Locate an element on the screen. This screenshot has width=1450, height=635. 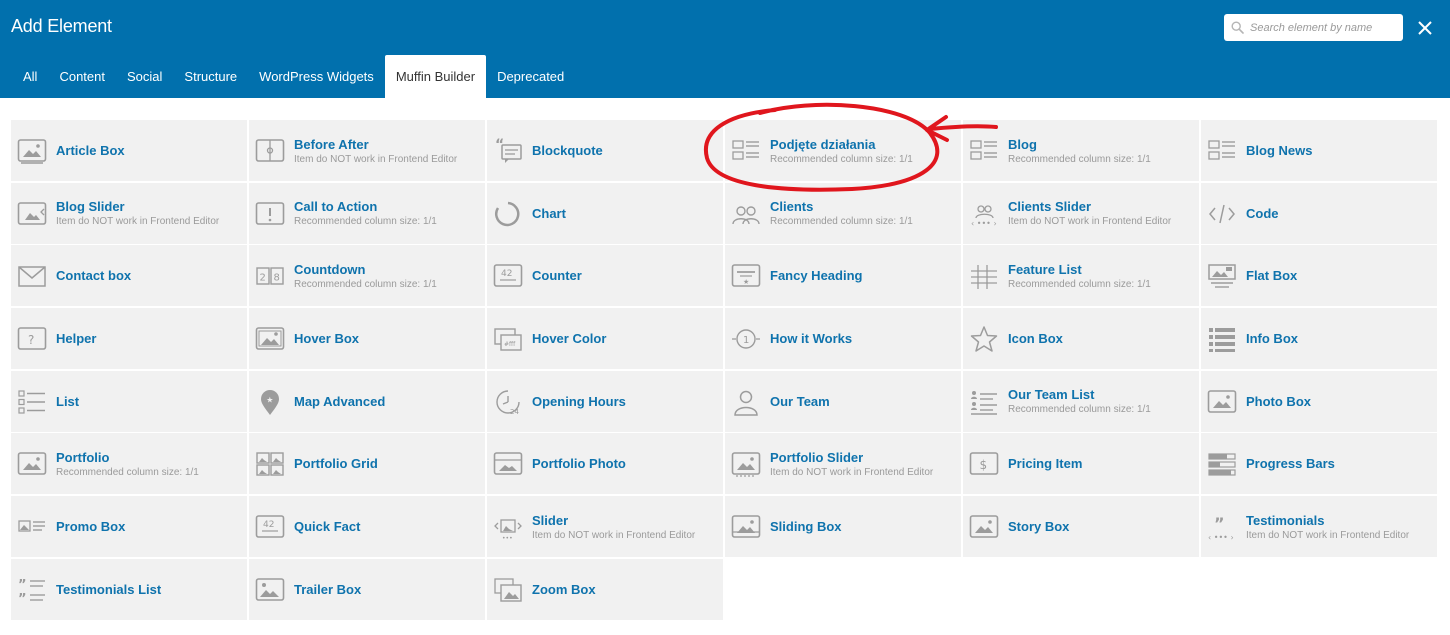
tab-deprecated: Deprecated is located at coordinates (530, 76).